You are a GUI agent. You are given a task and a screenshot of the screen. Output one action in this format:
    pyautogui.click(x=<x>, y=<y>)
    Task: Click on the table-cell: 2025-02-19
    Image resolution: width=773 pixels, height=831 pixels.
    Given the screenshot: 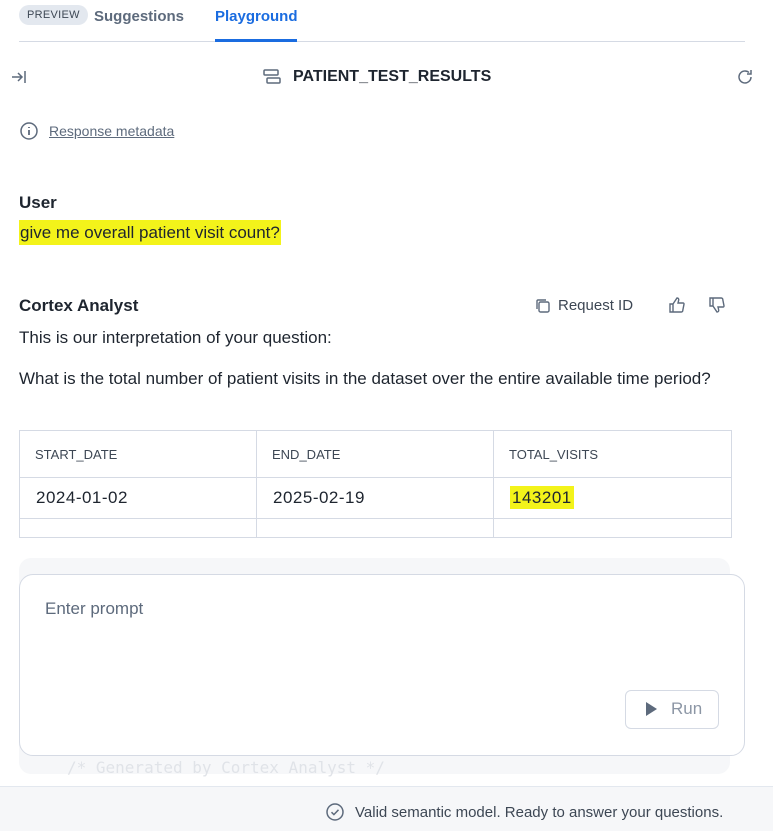 What is the action you would take?
    pyautogui.click(x=375, y=498)
    